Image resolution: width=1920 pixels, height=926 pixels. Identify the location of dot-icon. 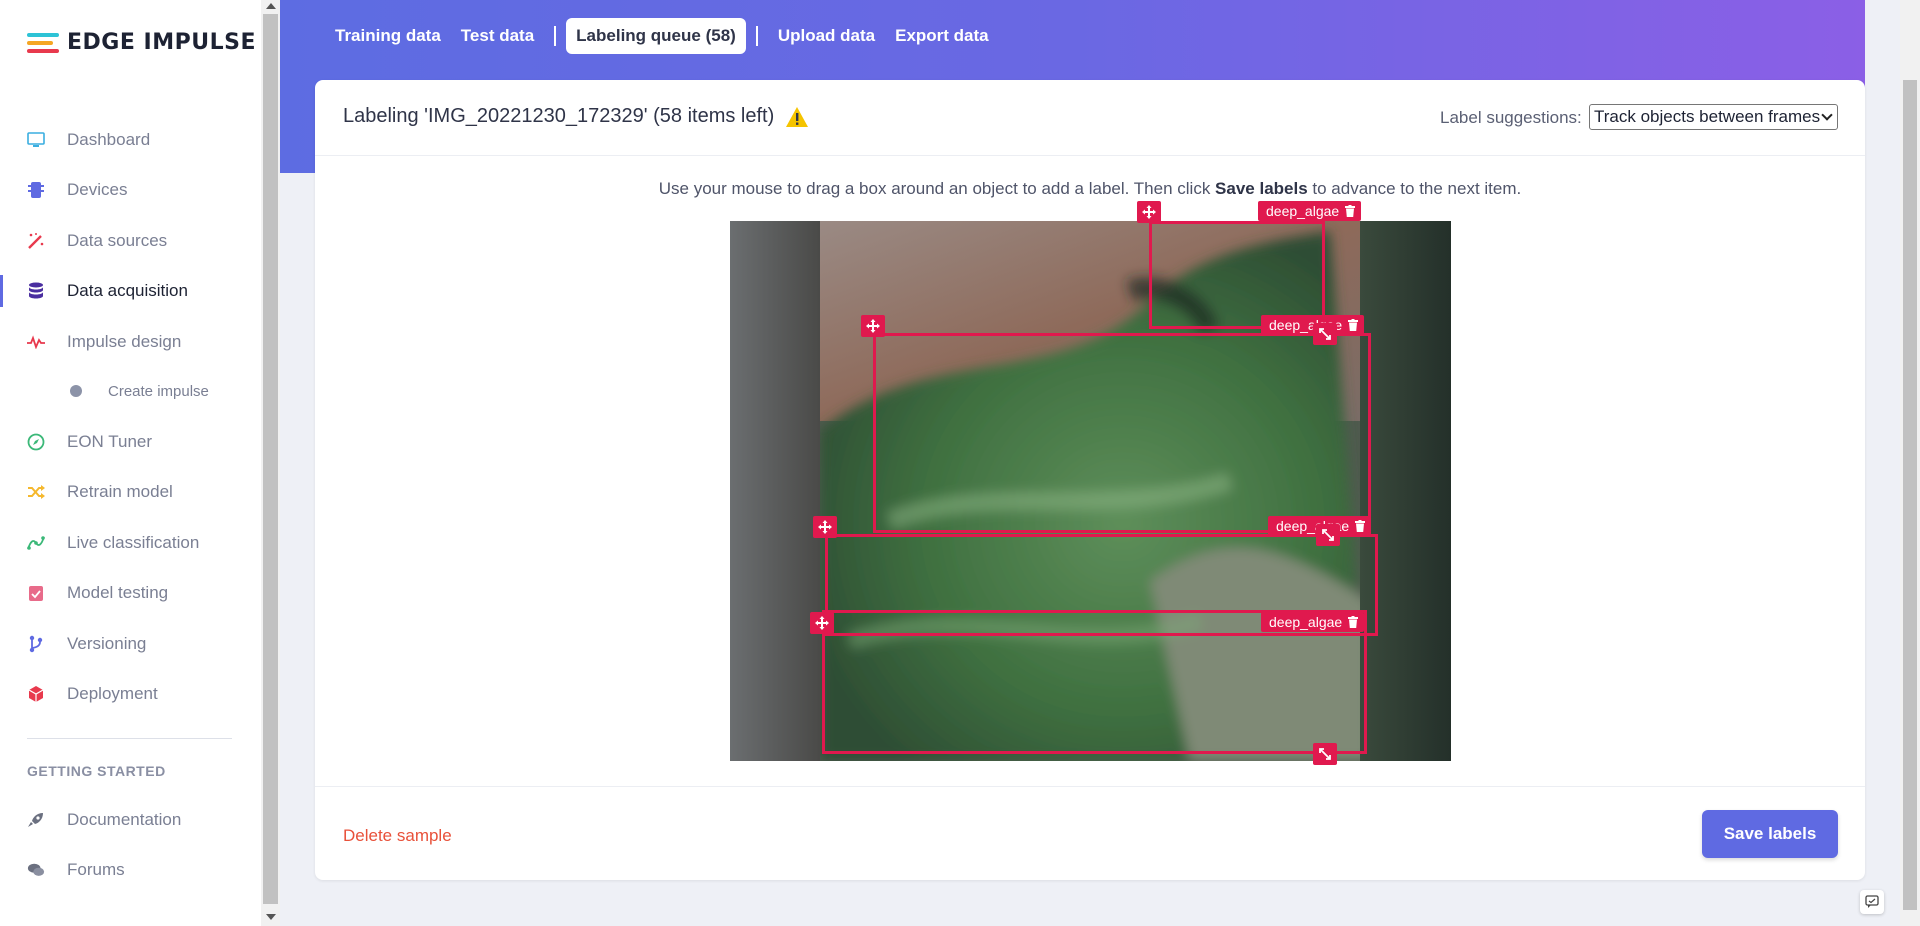
(76, 391).